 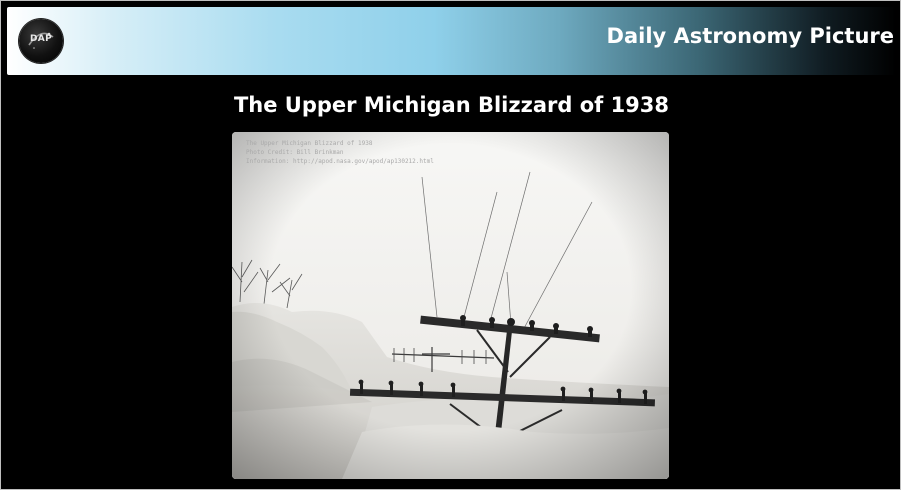 What do you see at coordinates (295, 152) in the screenshot?
I see `caption-line: Photo Credit: Bill Brinkman` at bounding box center [295, 152].